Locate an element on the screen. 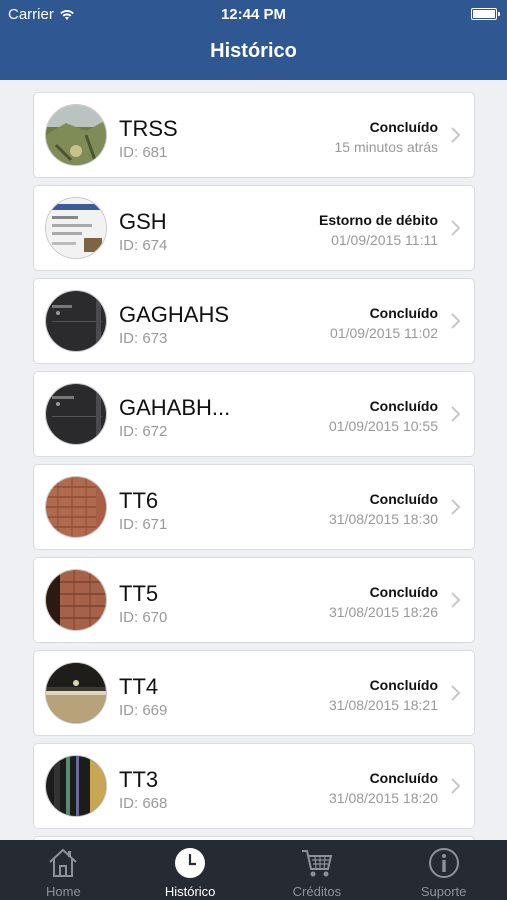 The height and width of the screenshot is (900, 507). item-date: 31/08/2015 18:20 is located at coordinates (383, 798).